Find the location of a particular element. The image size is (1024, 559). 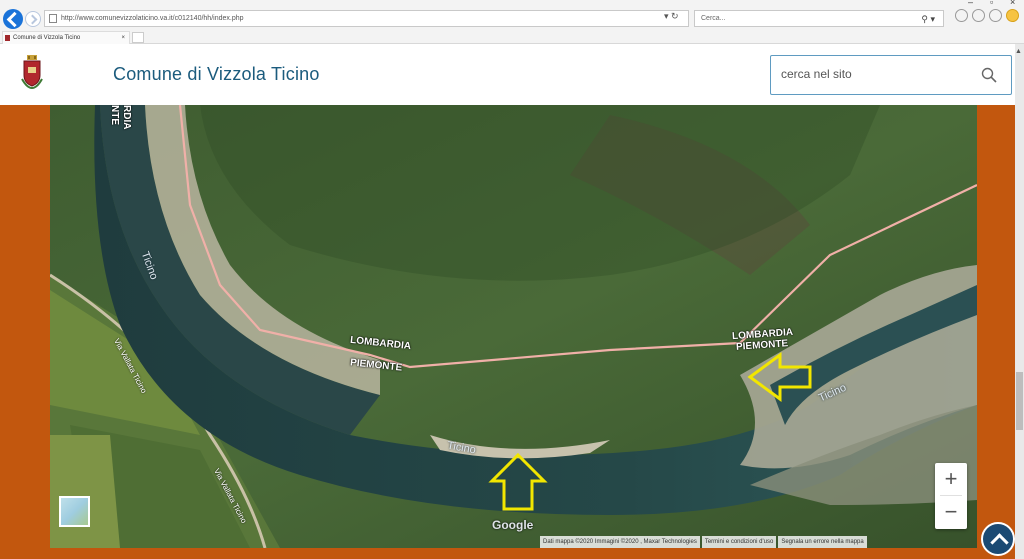

coat-of-arms-icon is located at coordinates (32, 72).